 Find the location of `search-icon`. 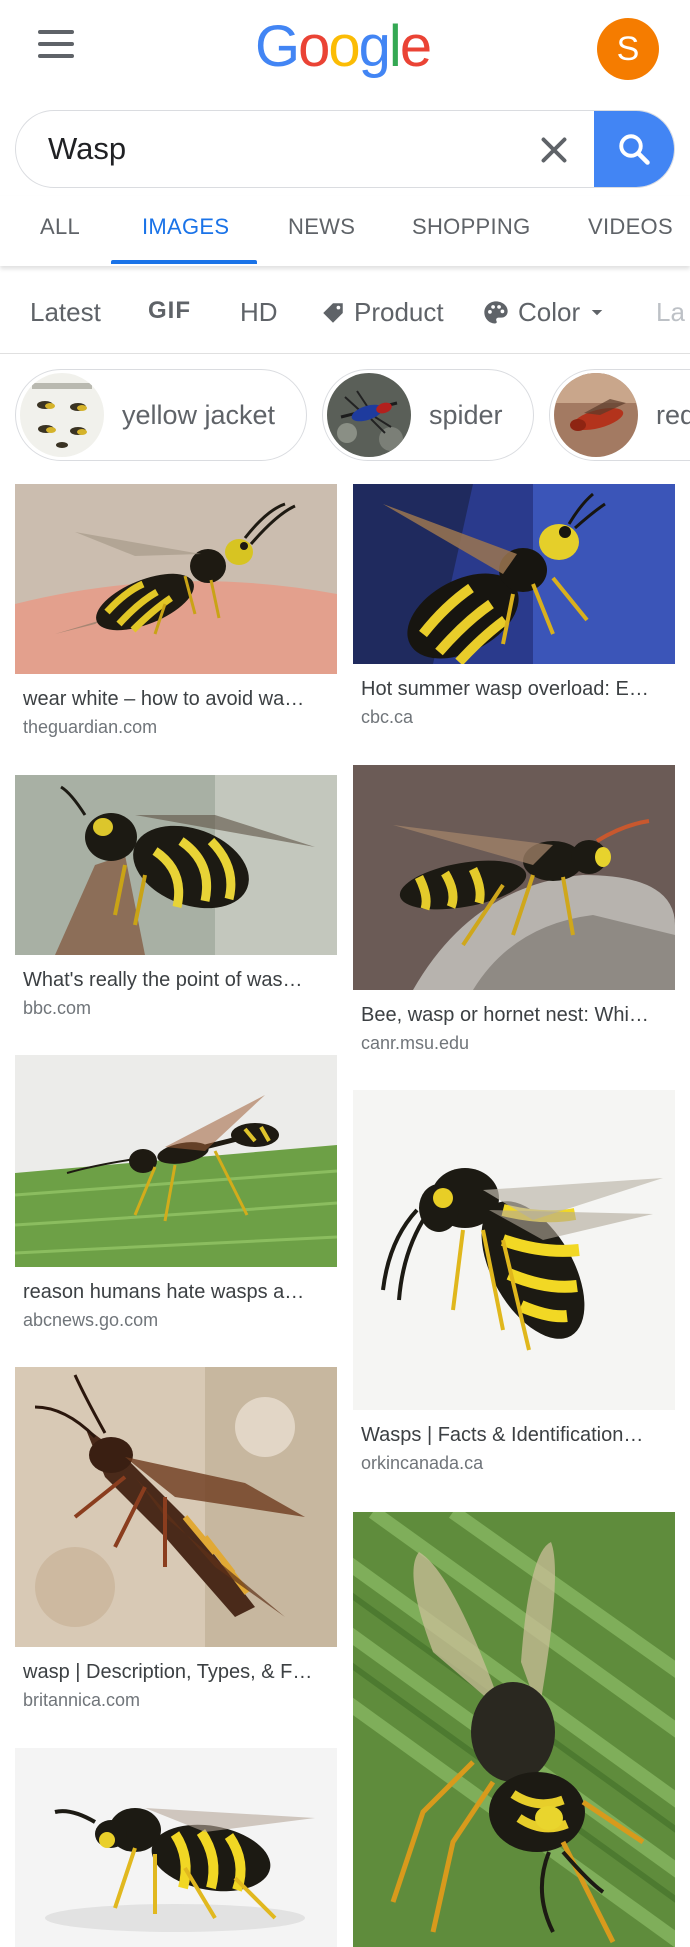

search-icon is located at coordinates (634, 149).